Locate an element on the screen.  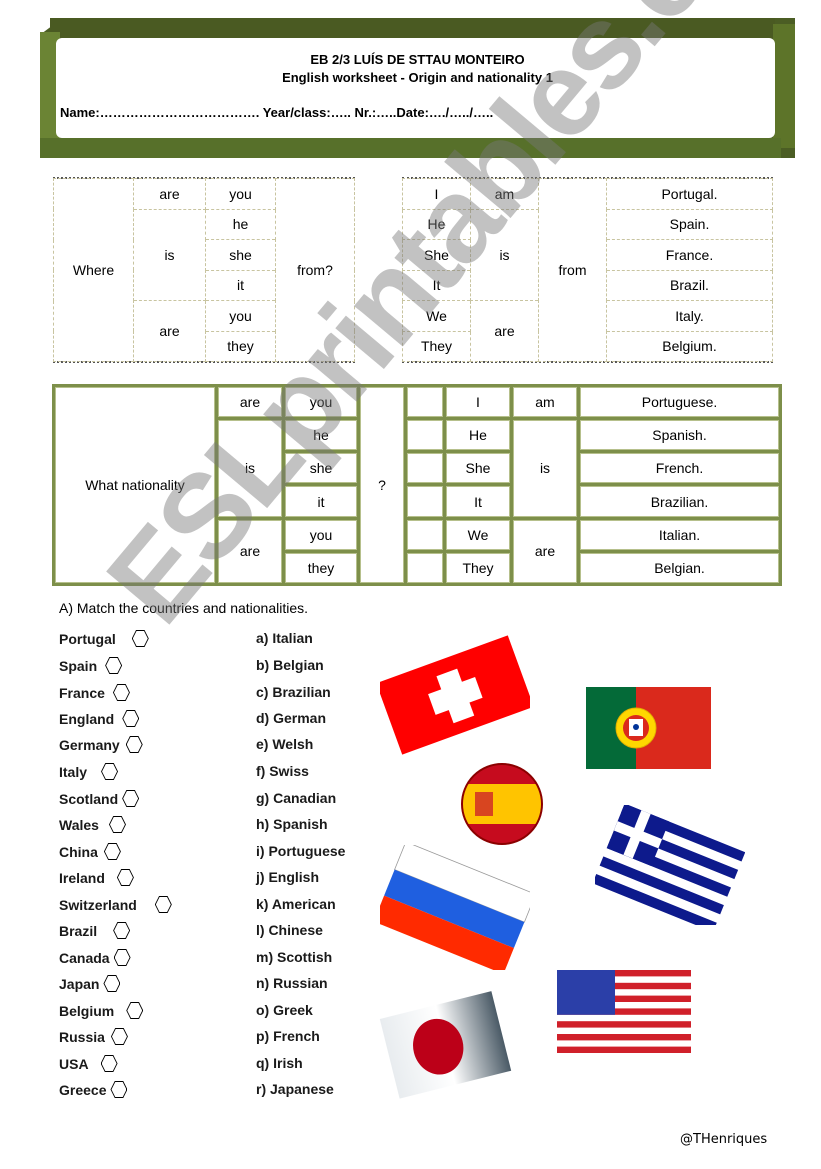
country-label: Italy is located at coordinates (73, 771).